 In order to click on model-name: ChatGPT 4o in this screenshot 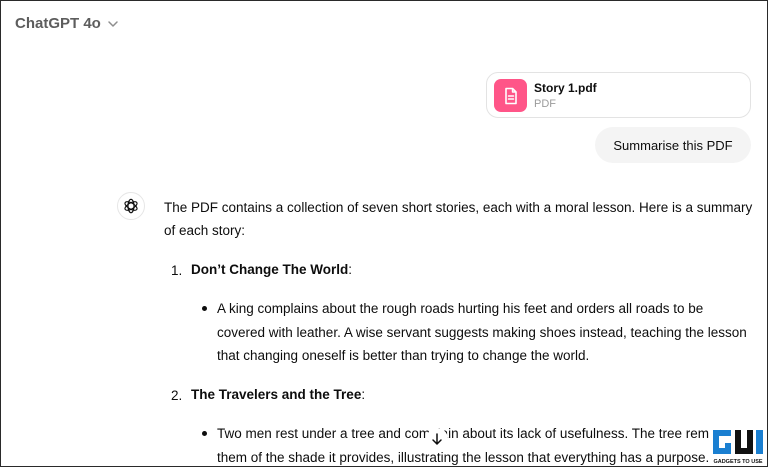, I will do `click(58, 23)`.